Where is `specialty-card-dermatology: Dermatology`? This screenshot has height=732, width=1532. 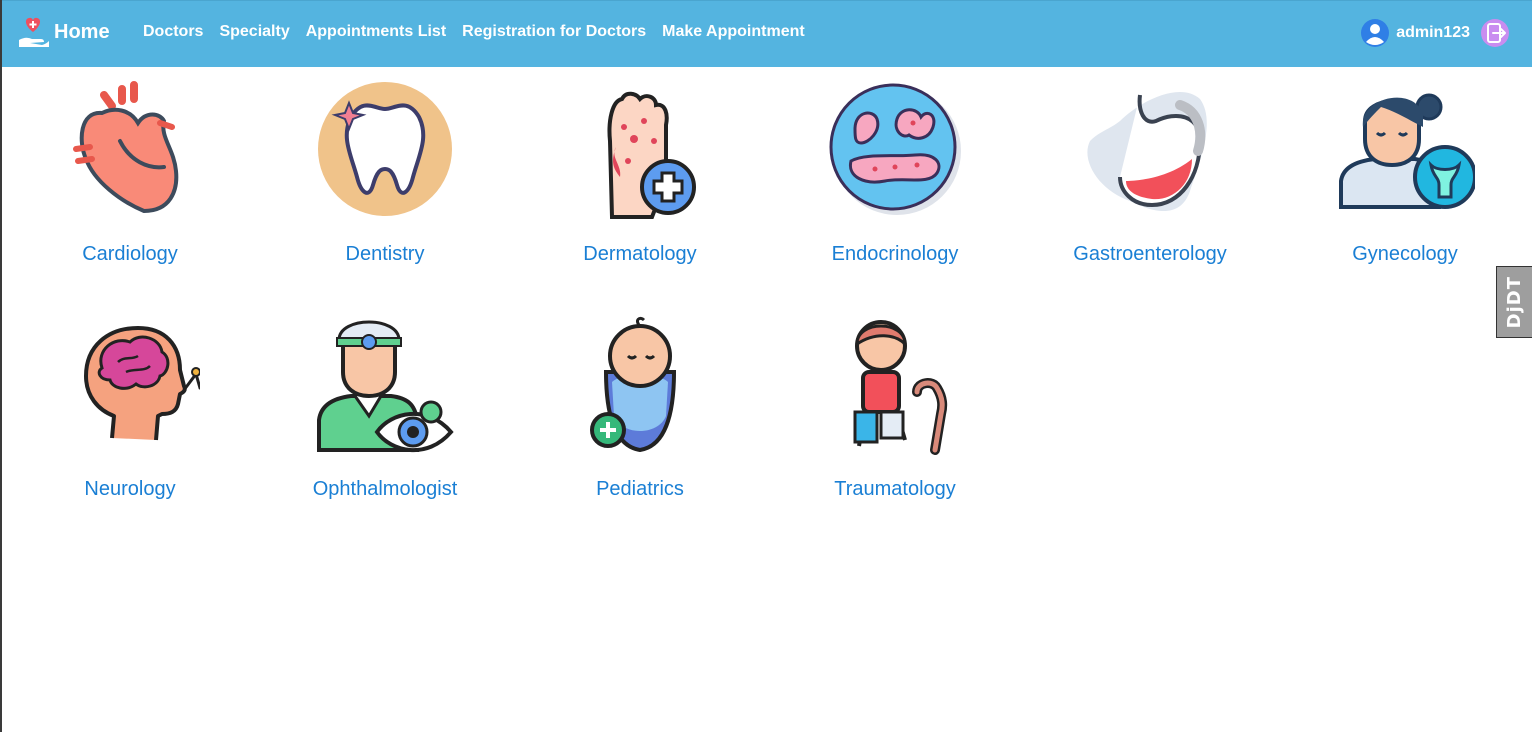
specialty-card-dermatology: Dermatology is located at coordinates (640, 173).